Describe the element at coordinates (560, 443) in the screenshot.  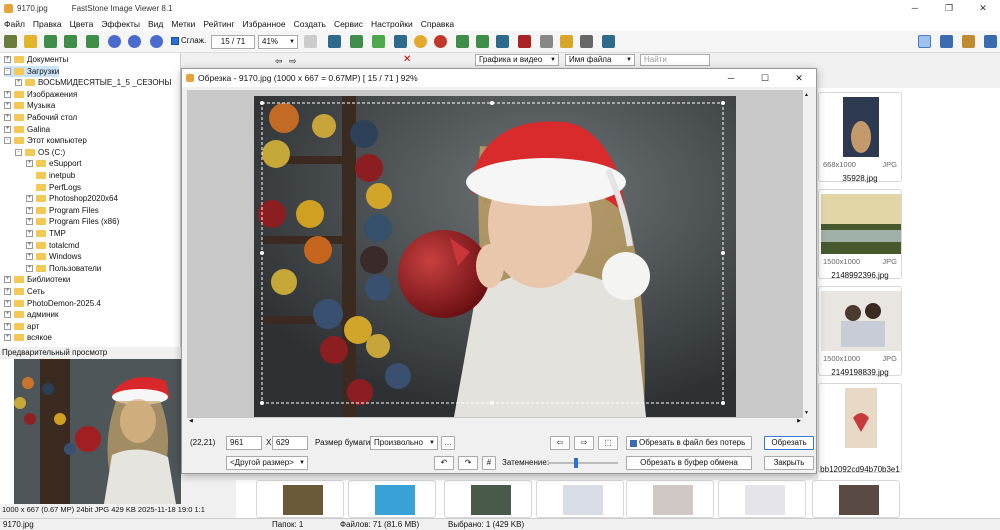
I see `move-left-button: ⇦` at that location.